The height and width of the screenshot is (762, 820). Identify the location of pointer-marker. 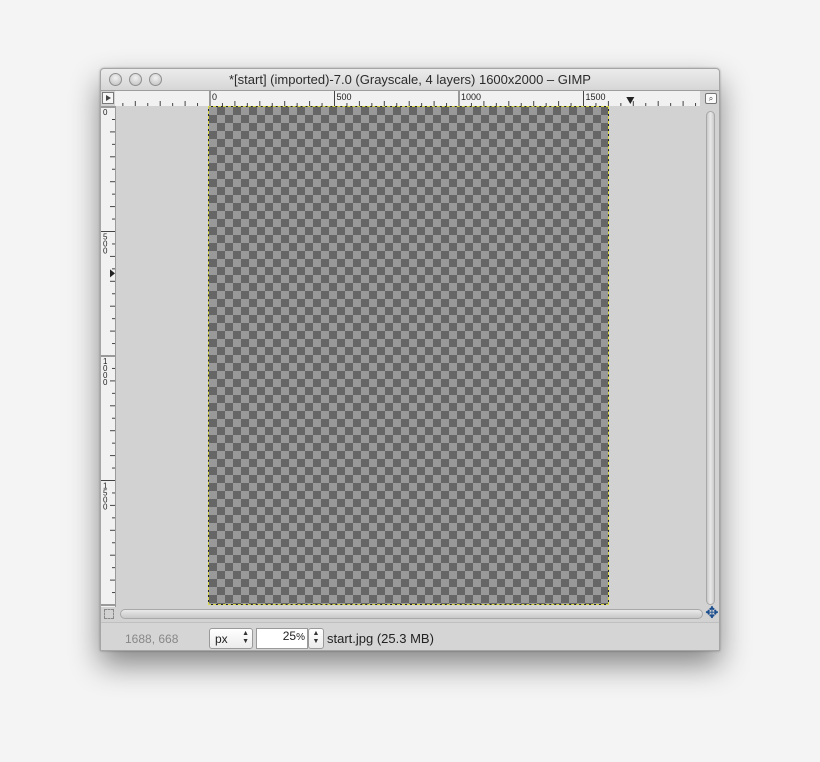
(112, 273).